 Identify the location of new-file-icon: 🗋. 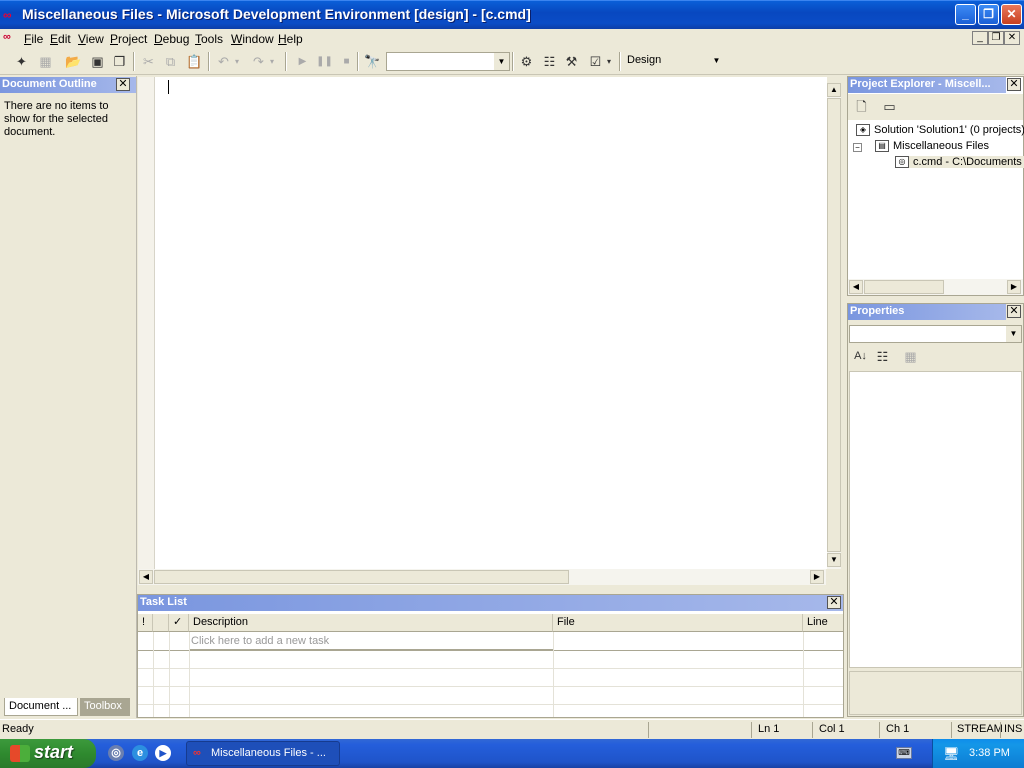
(861, 106).